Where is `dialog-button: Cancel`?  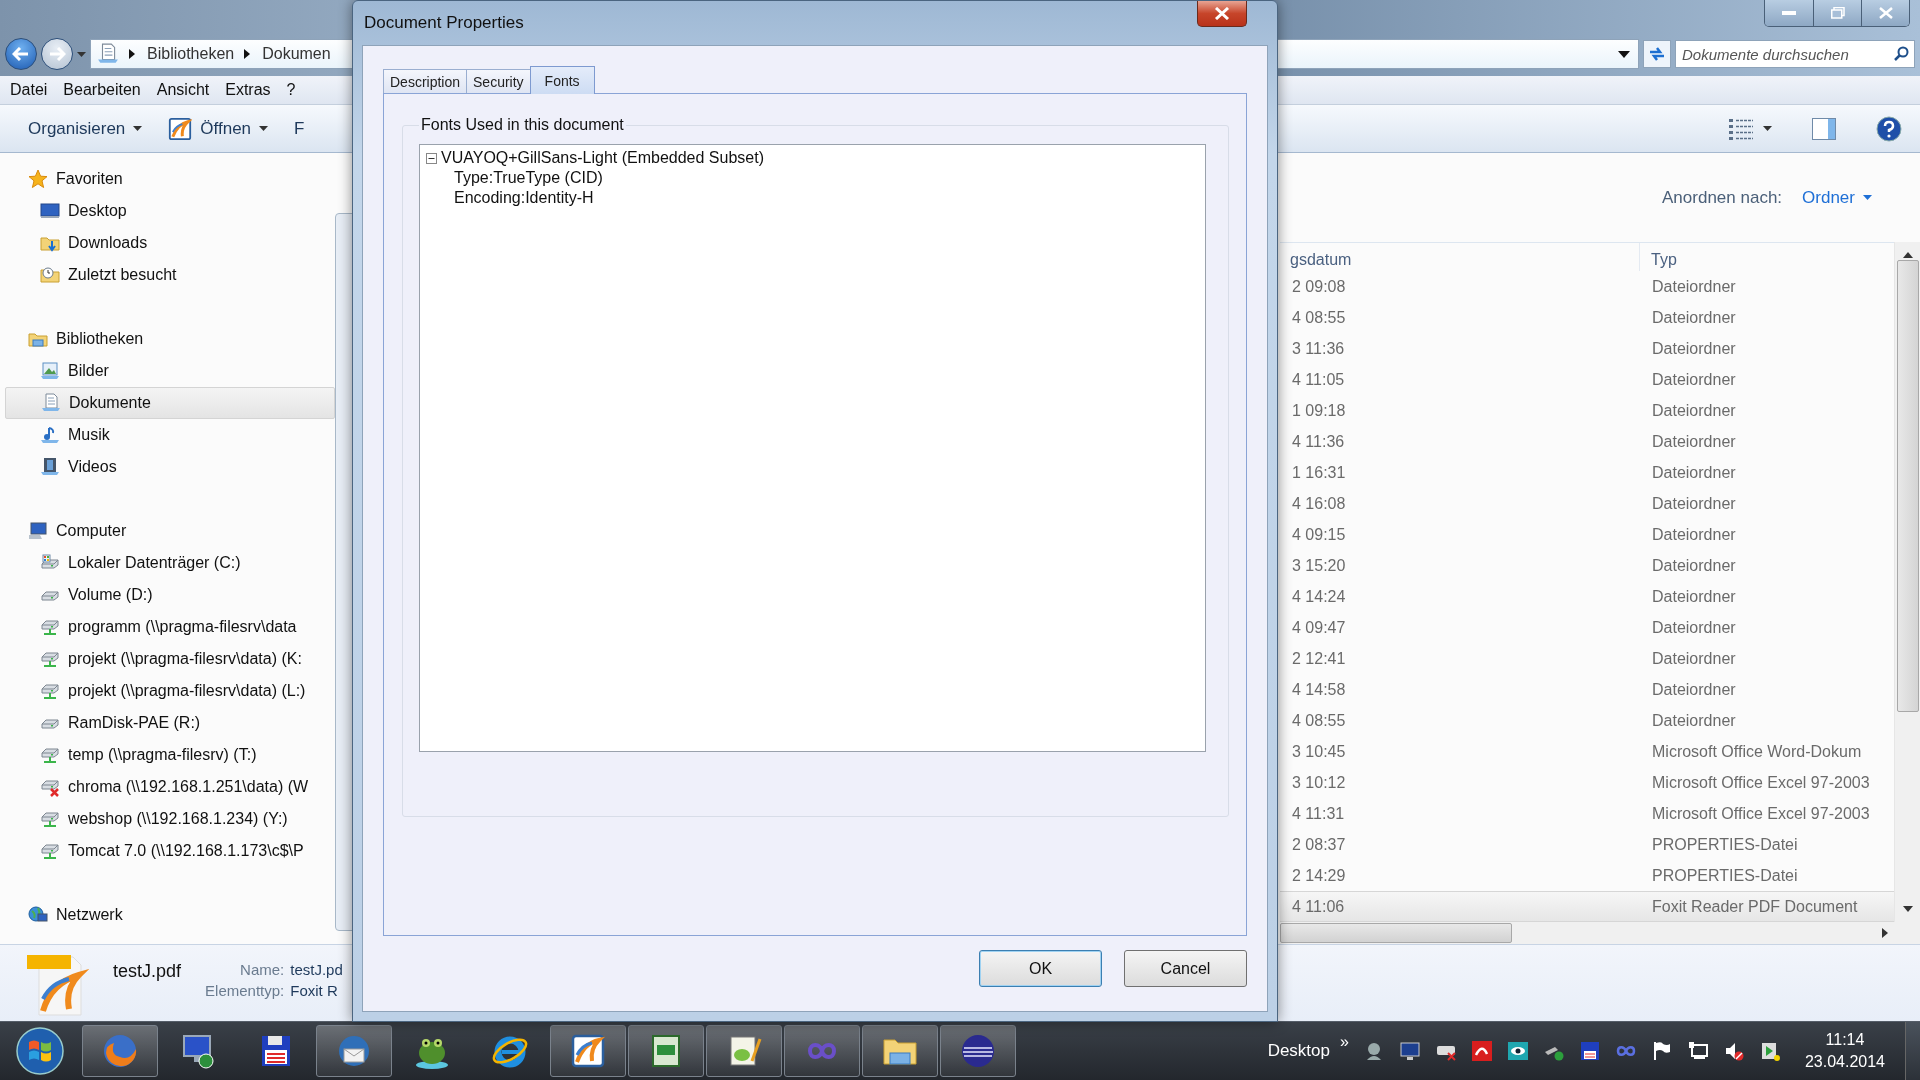
dialog-button: Cancel is located at coordinates (1185, 968).